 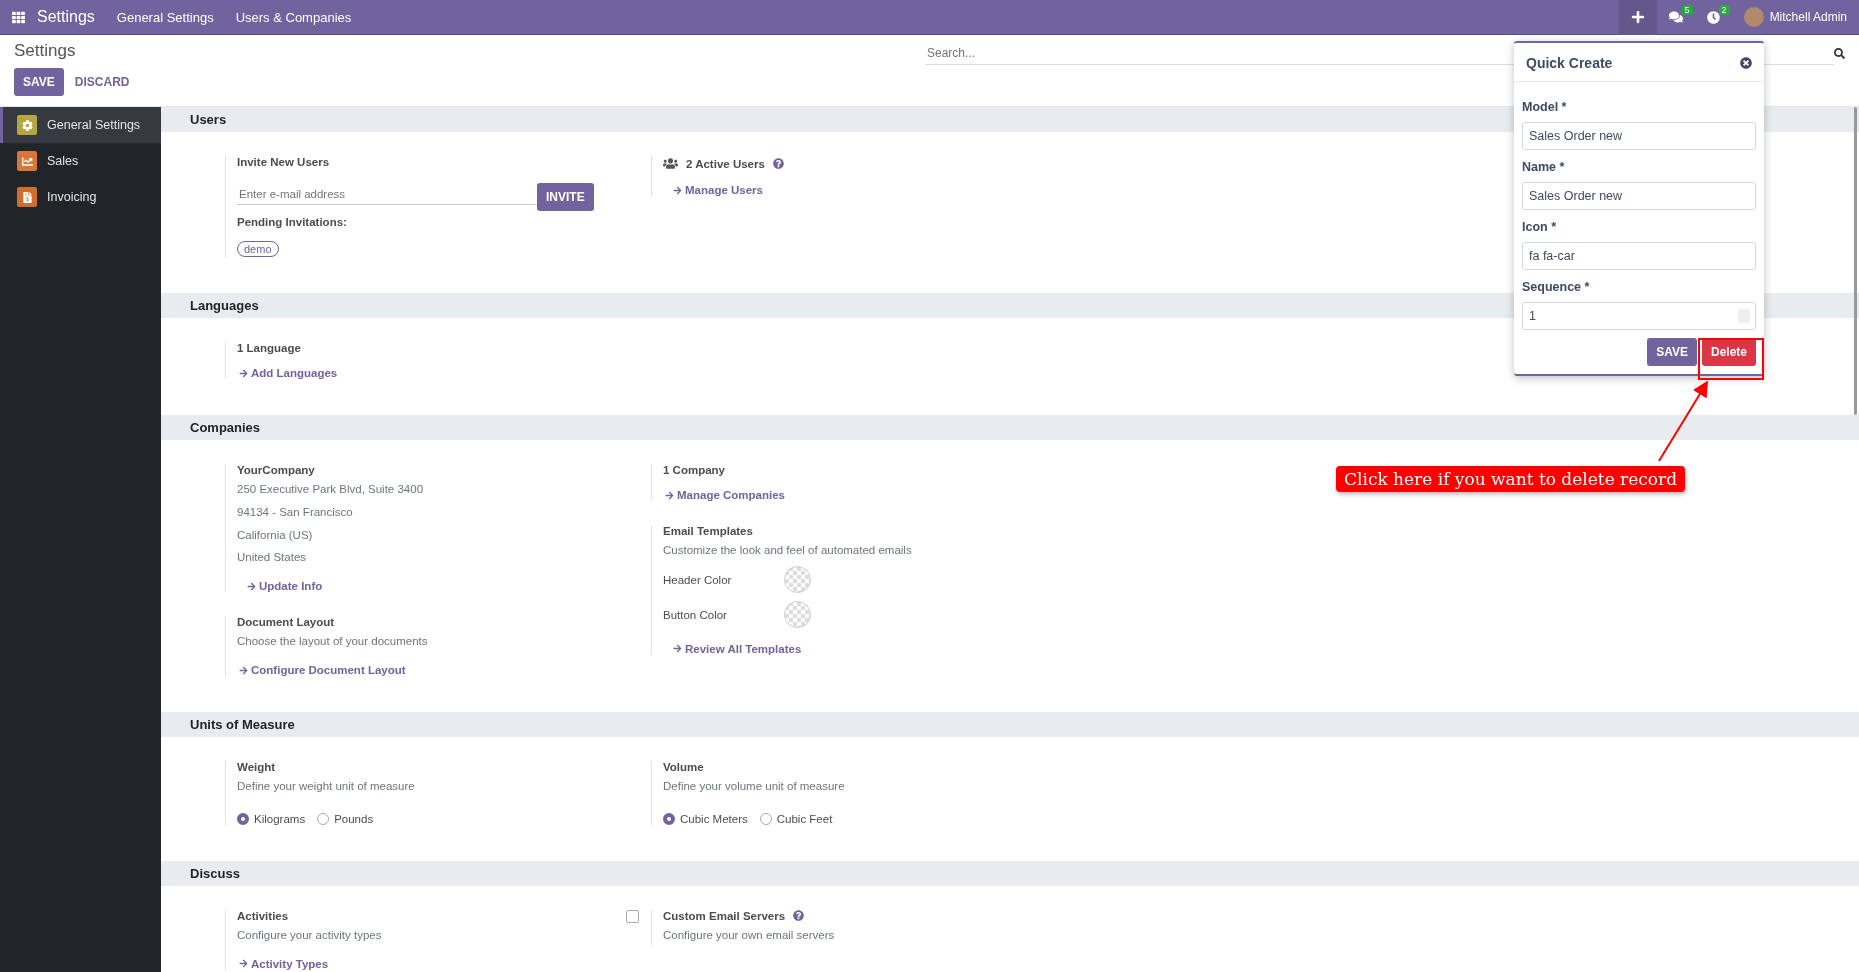 What do you see at coordinates (331, 489) in the screenshot?
I see `setting-description: 250 Executive Park Blvd, Suite 3400` at bounding box center [331, 489].